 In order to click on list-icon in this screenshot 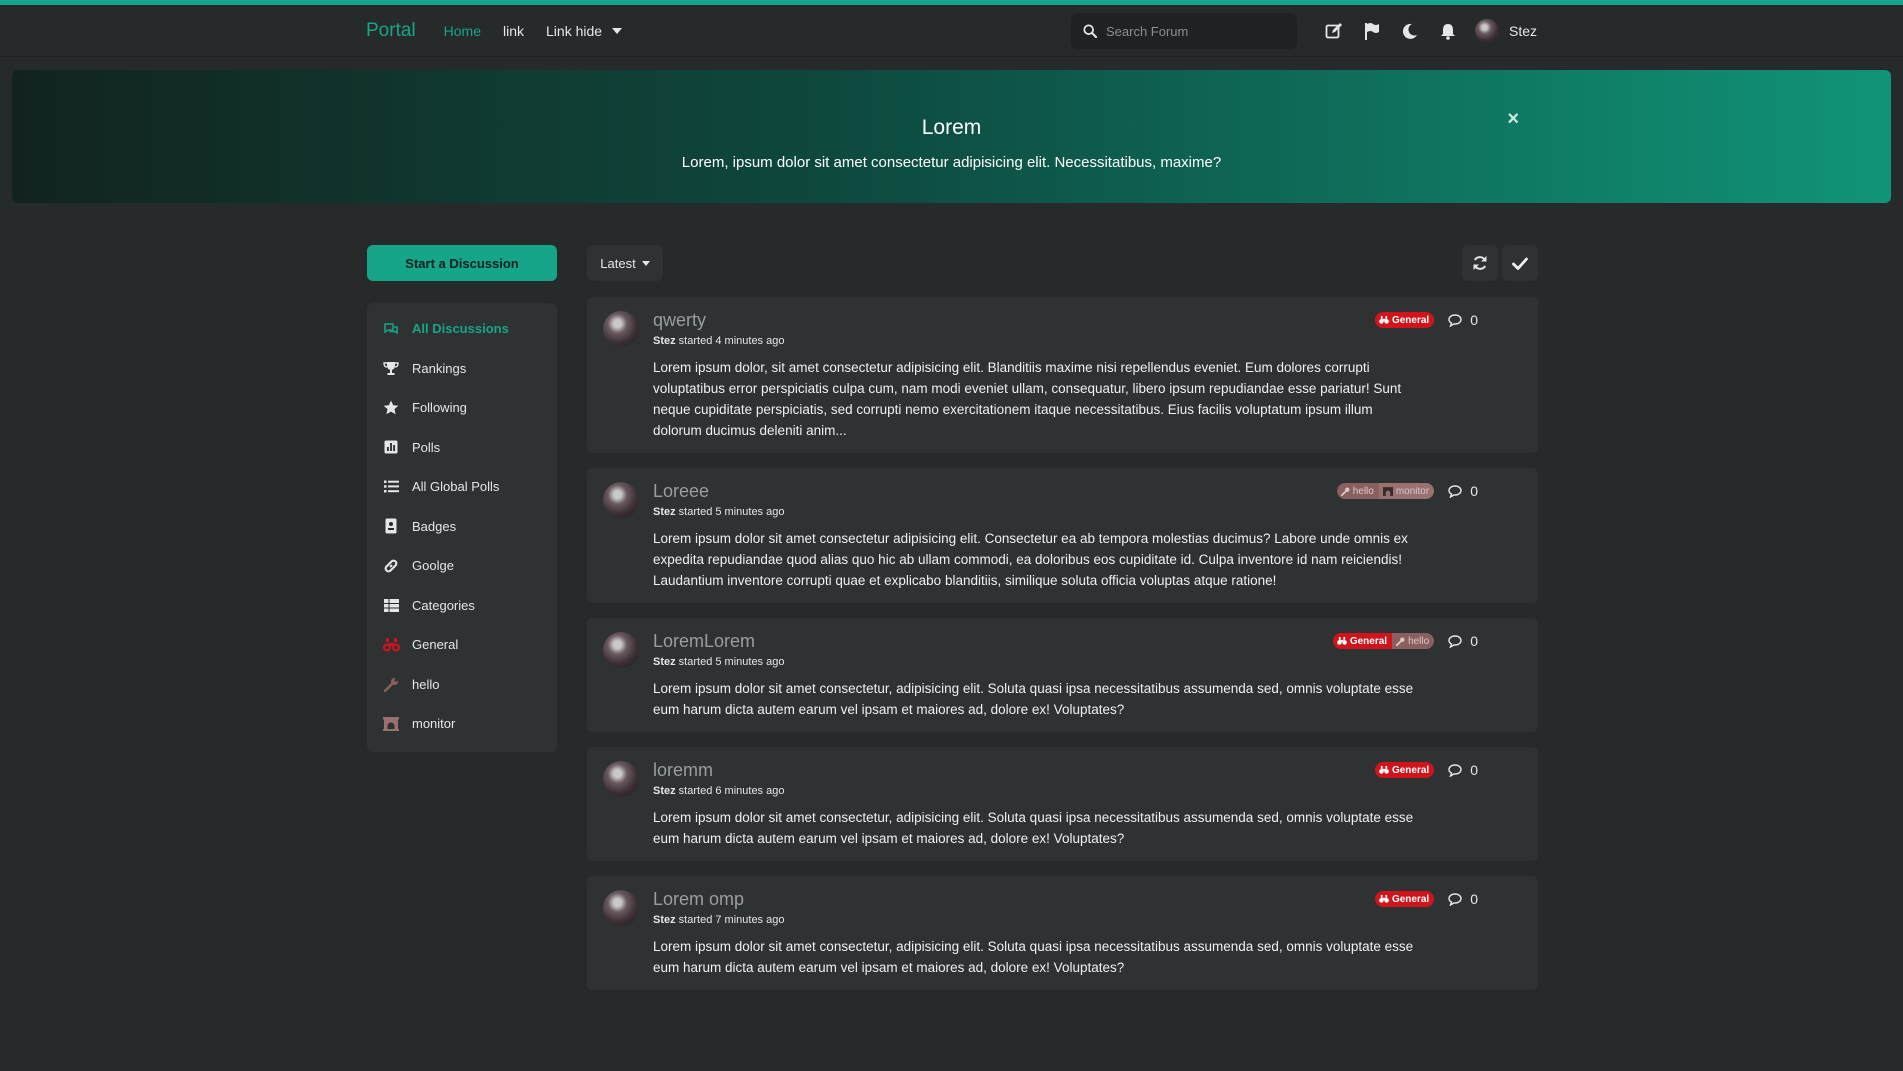, I will do `click(391, 487)`.